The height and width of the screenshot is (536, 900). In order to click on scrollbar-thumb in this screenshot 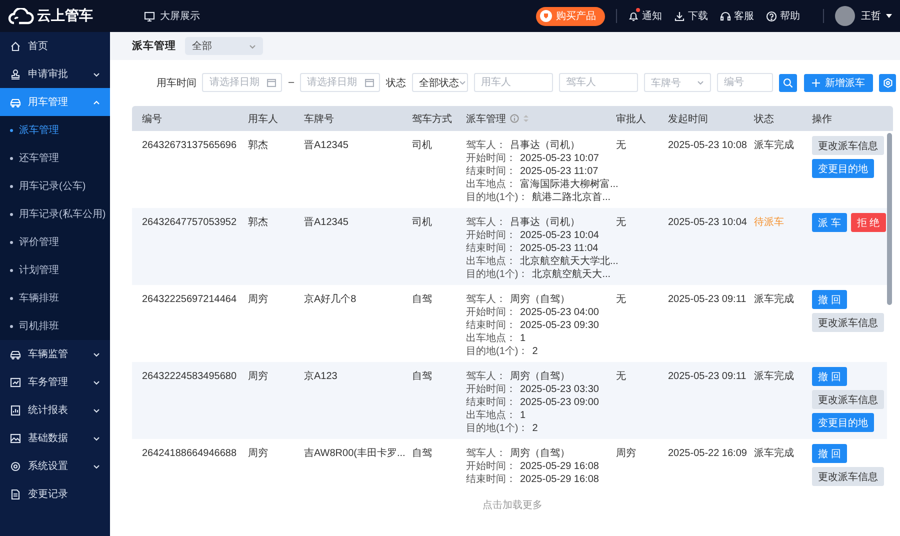, I will do `click(889, 219)`.